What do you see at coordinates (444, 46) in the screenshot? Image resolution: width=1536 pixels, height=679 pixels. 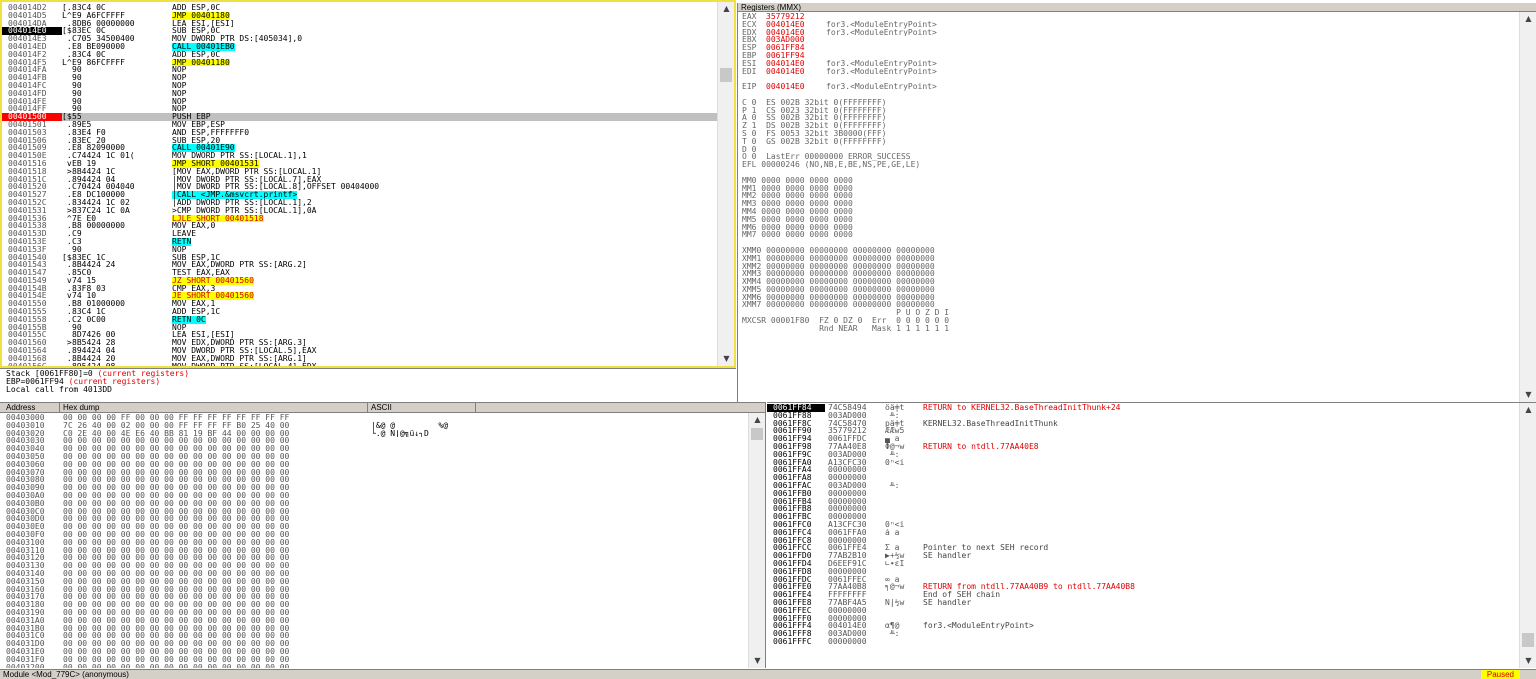 I see `disasm-instruction-cell: CALL 00401EB0` at bounding box center [444, 46].